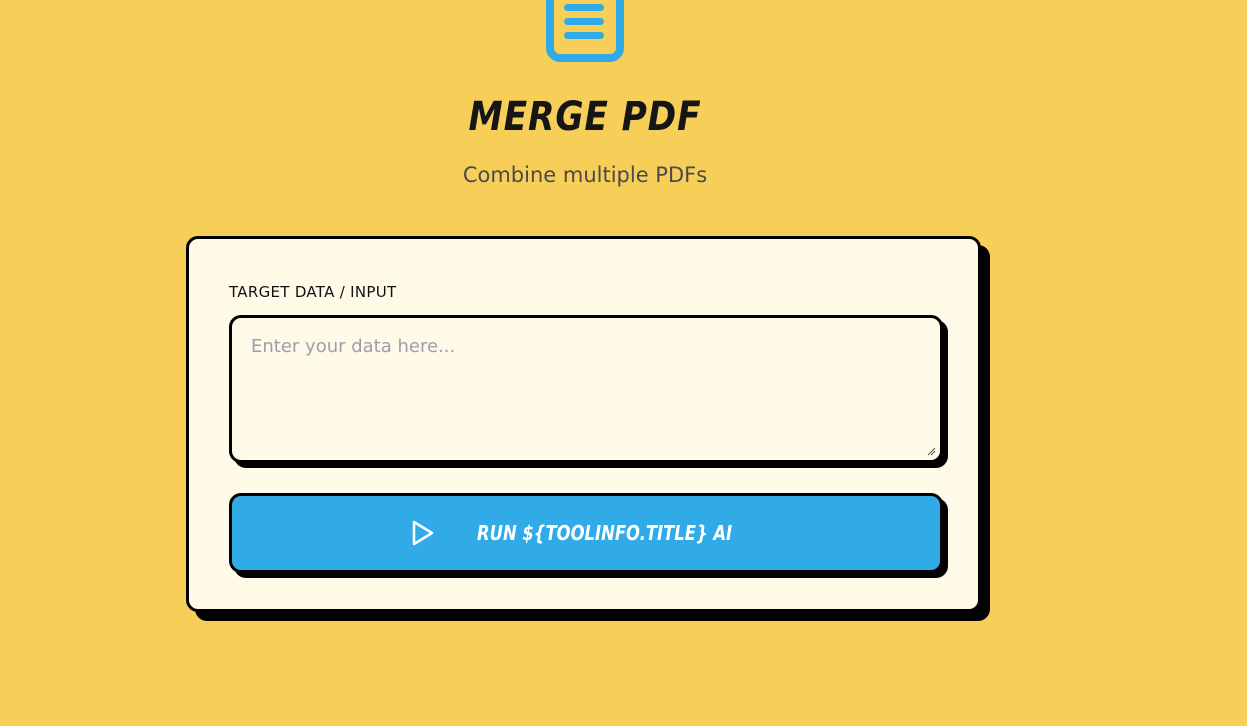 The height and width of the screenshot is (726, 1247). What do you see at coordinates (605, 533) in the screenshot?
I see `run-button-label: RUN ${TOOLINFO.TITLE} AI` at bounding box center [605, 533].